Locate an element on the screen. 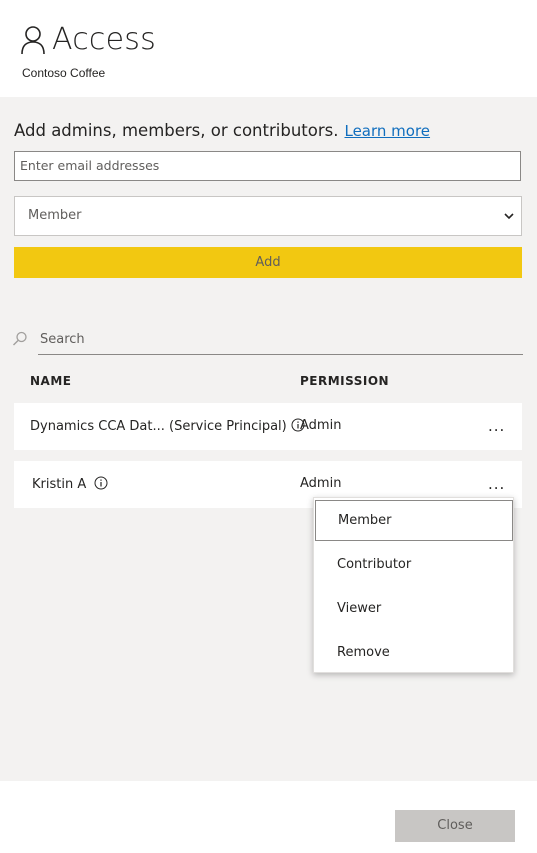 The image size is (537, 853). person-icon is located at coordinates (33, 39).